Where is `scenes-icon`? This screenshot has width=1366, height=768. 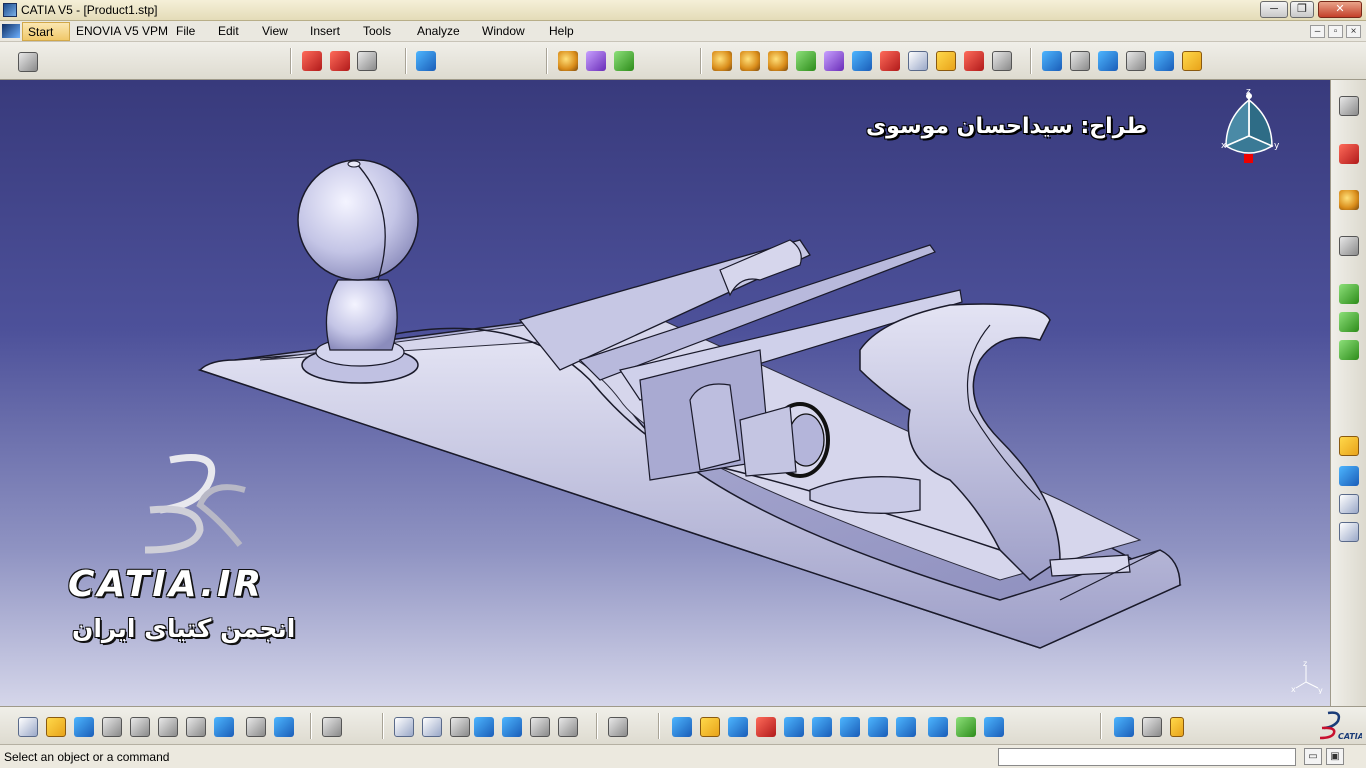
scenes-icon is located at coordinates (618, 727).